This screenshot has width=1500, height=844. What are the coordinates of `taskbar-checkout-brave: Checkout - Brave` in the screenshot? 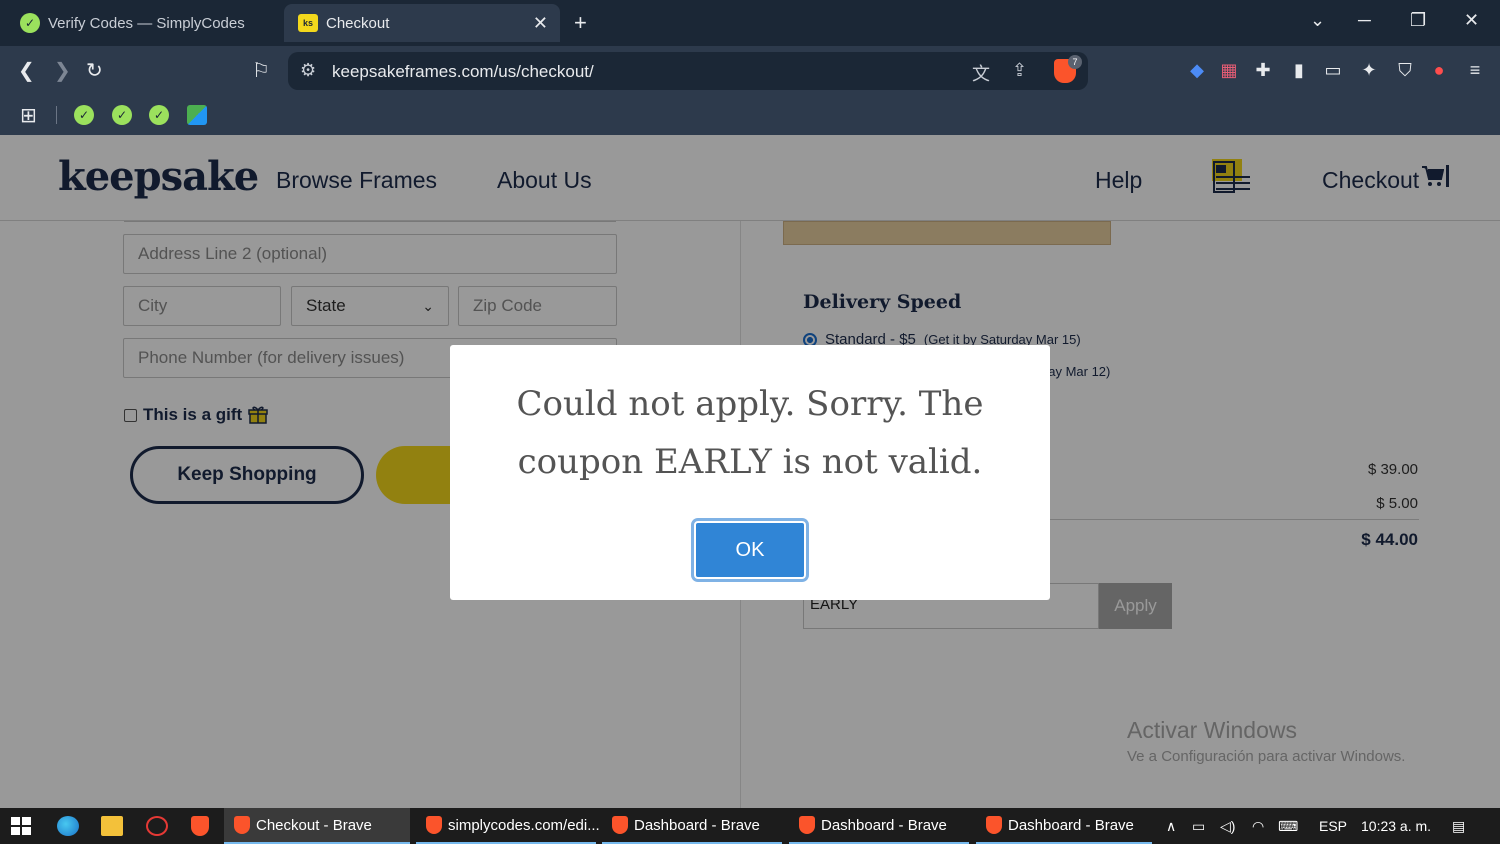 It's located at (317, 826).